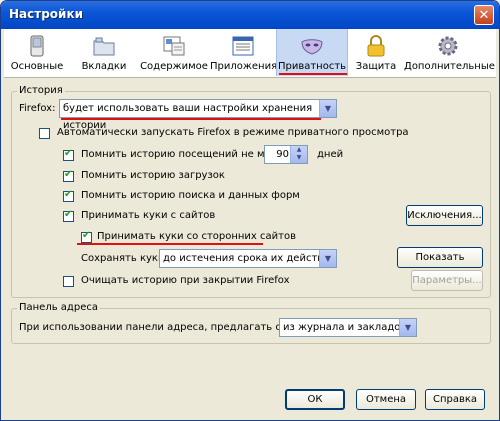 The width and height of the screenshot is (500, 421). I want to click on addressbar-group-label: Панель адреса, so click(58, 307).